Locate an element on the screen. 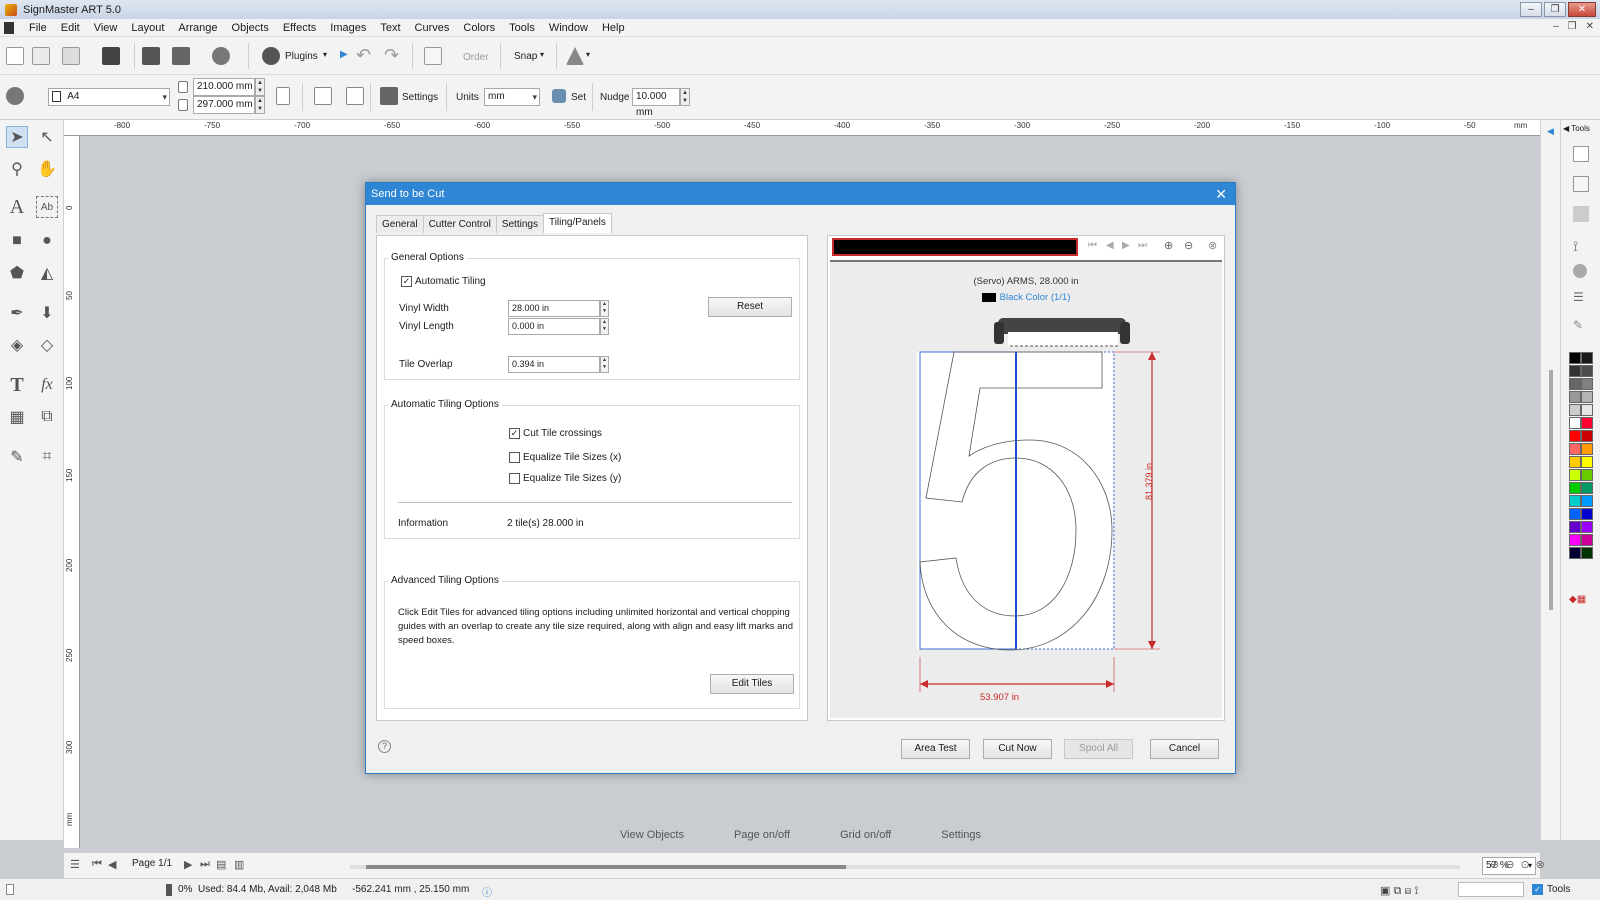 The width and height of the screenshot is (1600, 900). docker-node-icon is located at coordinates (1581, 184).